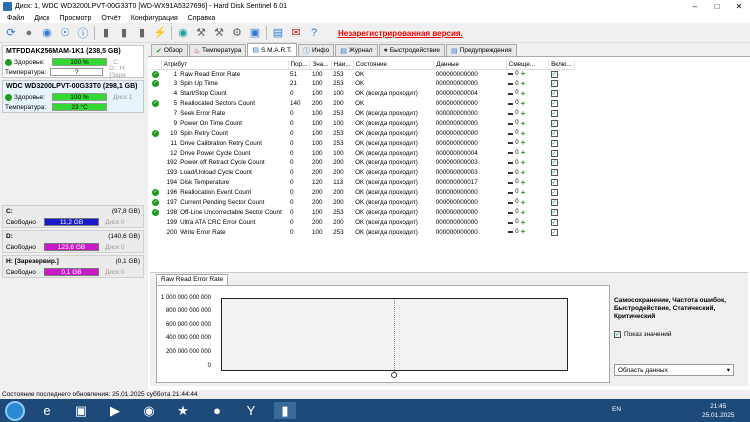  What do you see at coordinates (674, 370) in the screenshot?
I see `data-area-select: Область данных ▾` at bounding box center [674, 370].